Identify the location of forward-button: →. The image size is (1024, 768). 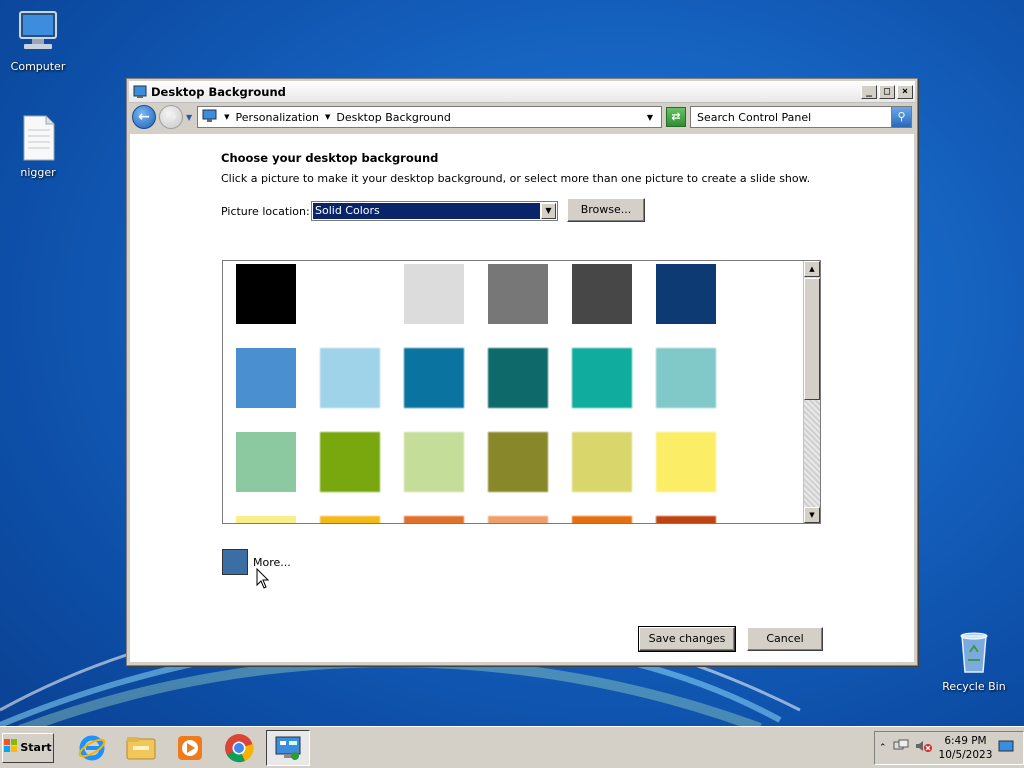
(171, 117).